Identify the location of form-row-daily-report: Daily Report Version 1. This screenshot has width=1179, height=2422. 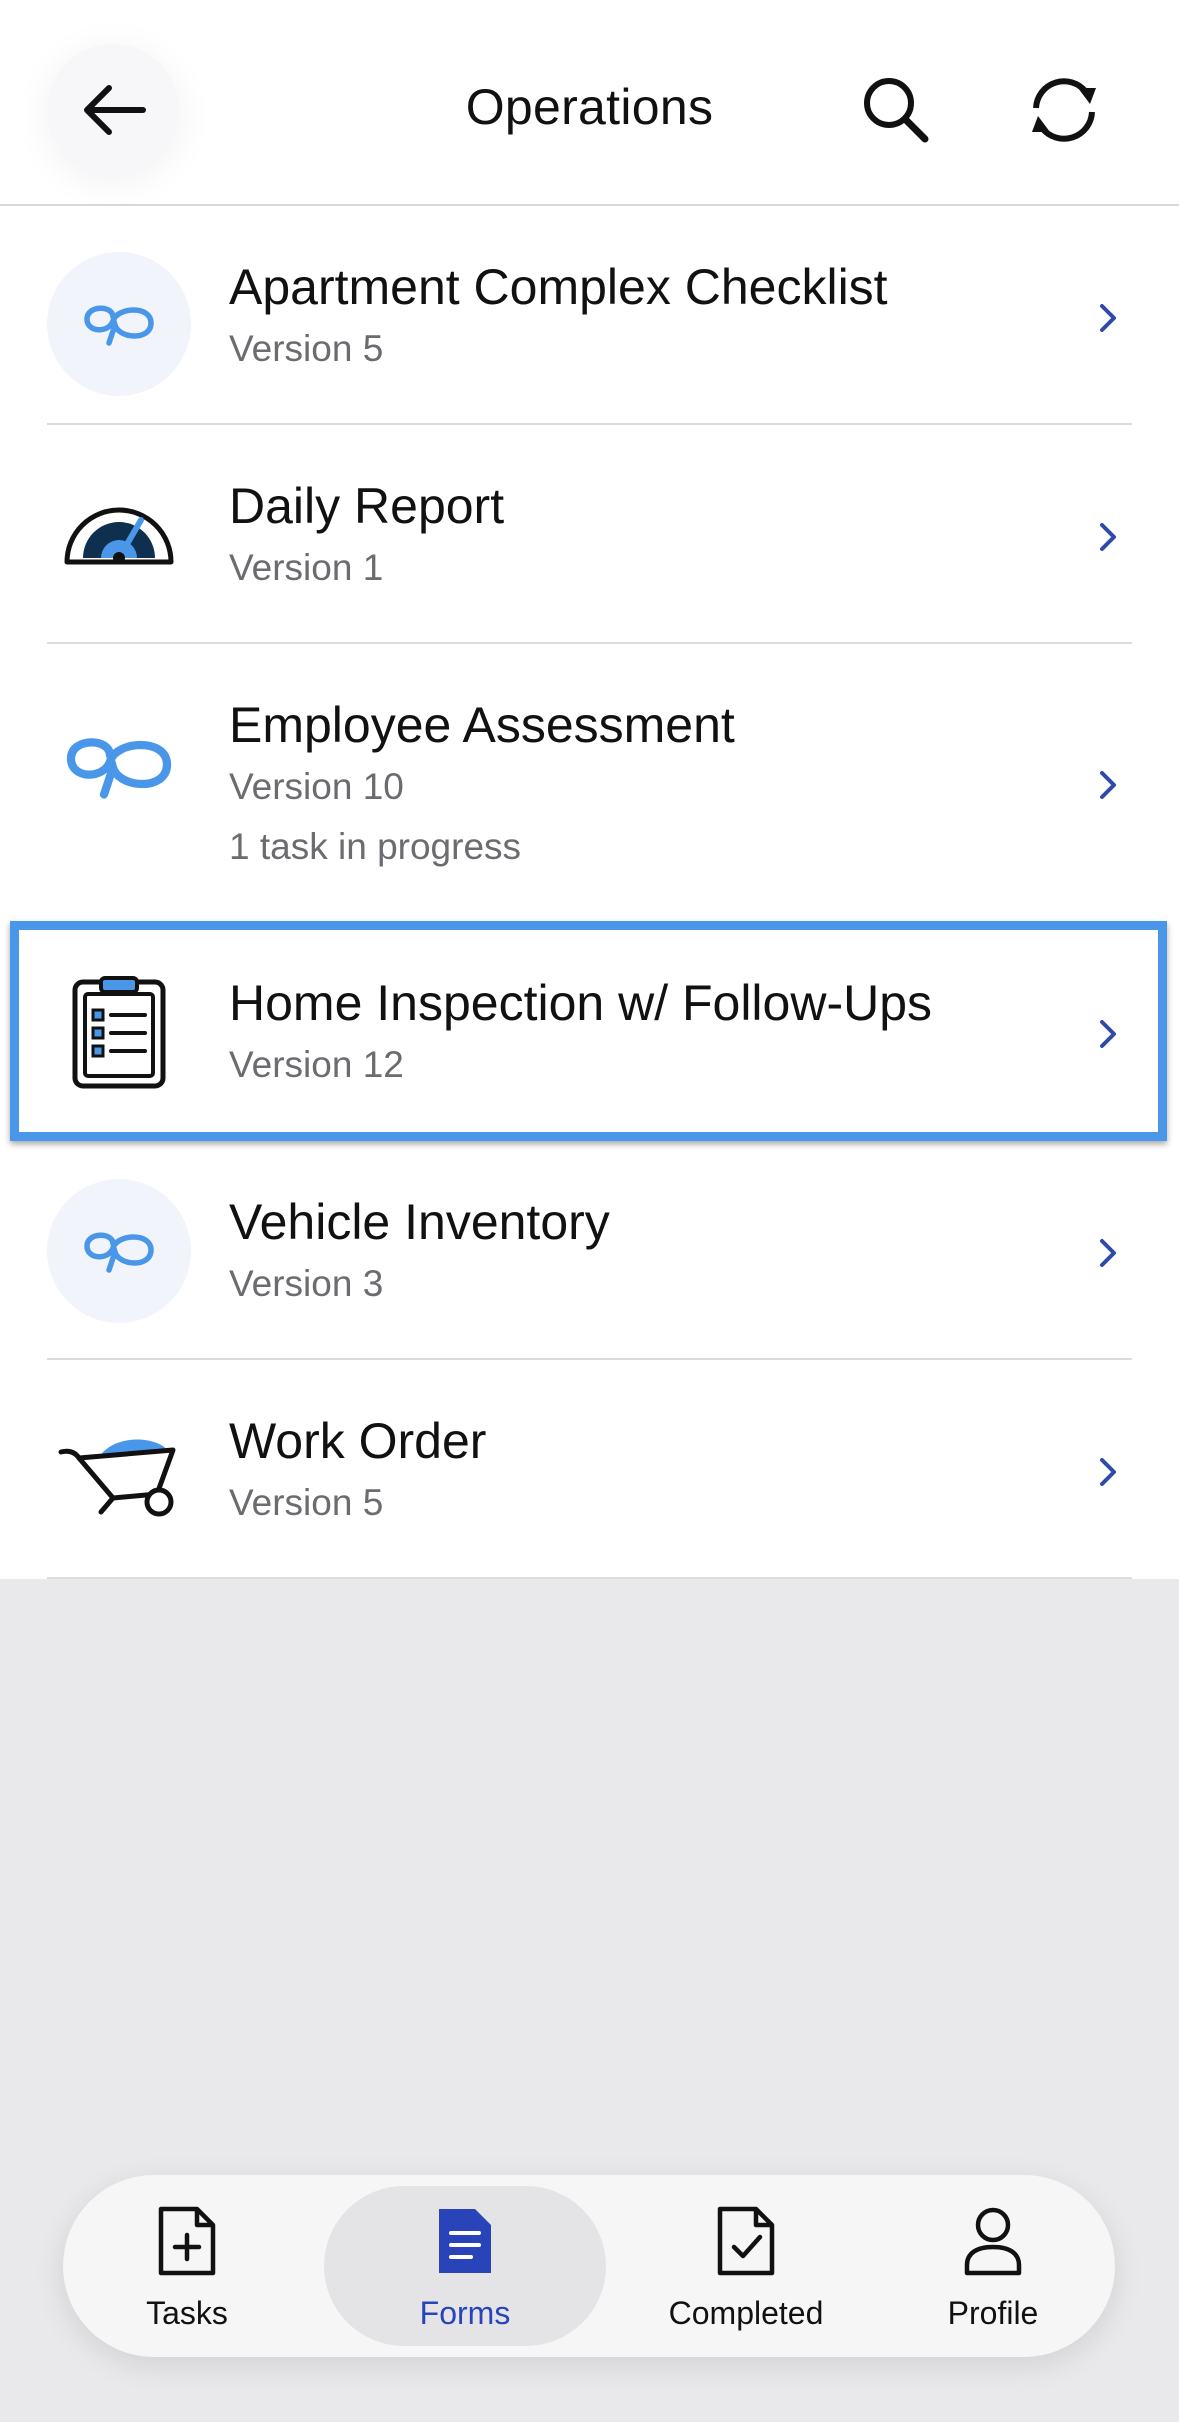
(589, 534).